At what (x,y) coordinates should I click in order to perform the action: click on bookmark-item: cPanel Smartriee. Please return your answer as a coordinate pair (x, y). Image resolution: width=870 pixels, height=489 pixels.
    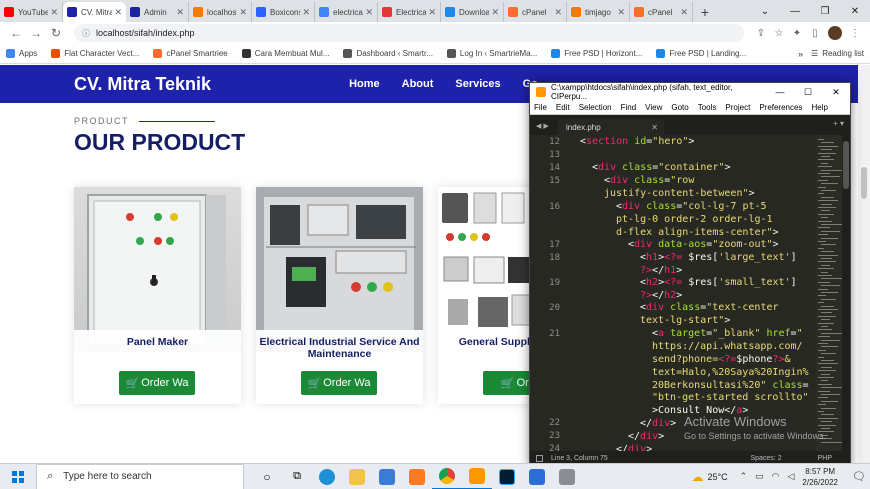
    Looking at the image, I should click on (190, 53).